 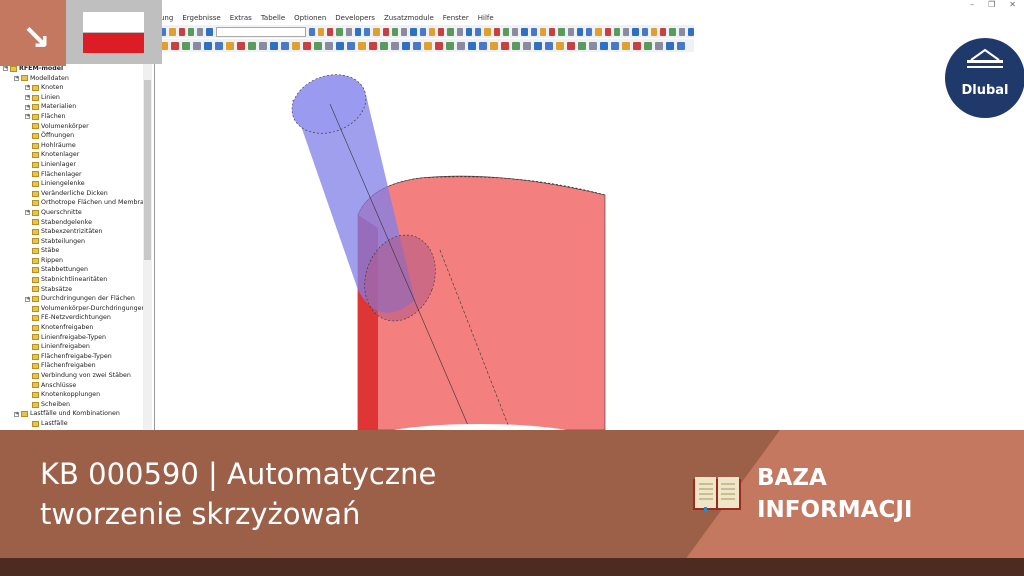 What do you see at coordinates (77, 290) in the screenshot?
I see `tree-item: Stabsätze` at bounding box center [77, 290].